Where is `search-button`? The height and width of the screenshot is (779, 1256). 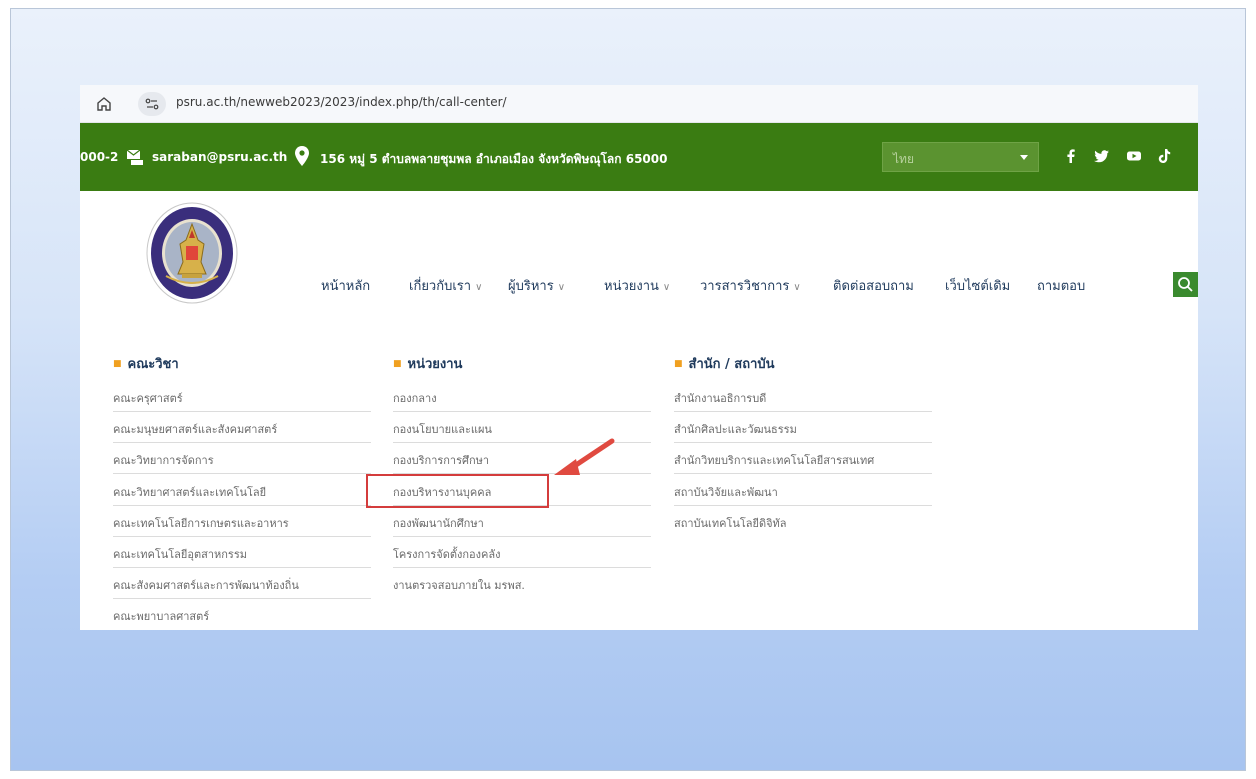 search-button is located at coordinates (1185, 284).